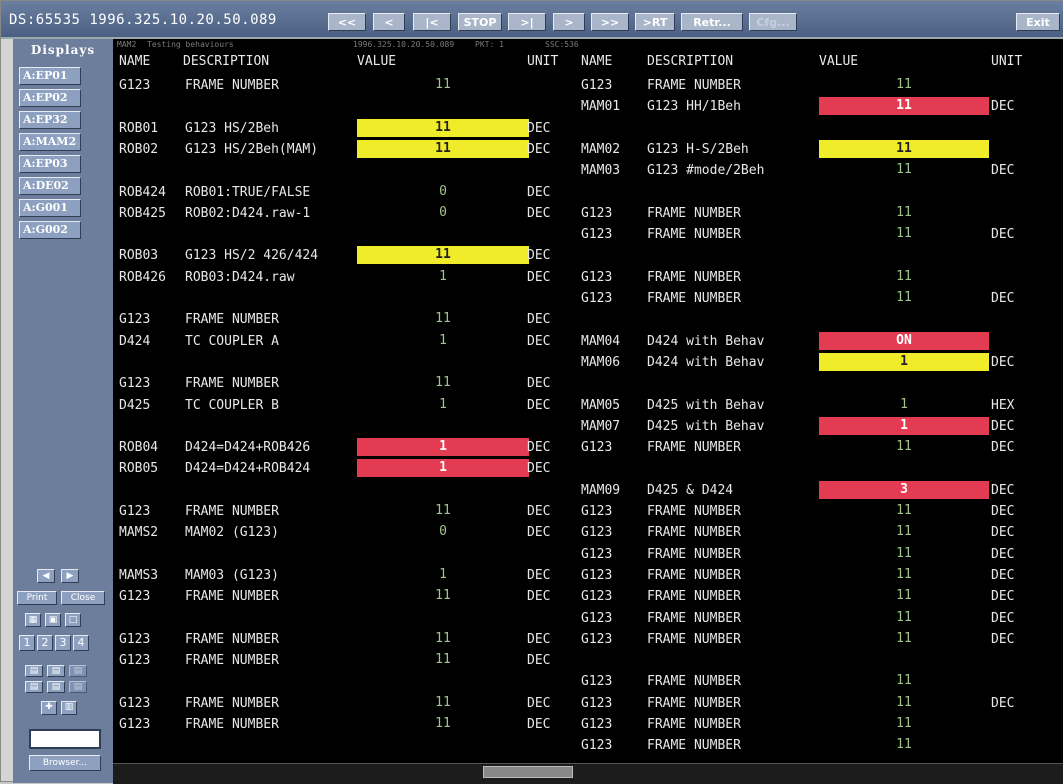 Image resolution: width=1063 pixels, height=784 pixels. I want to click on display-page-id: MAM2, so click(127, 44).